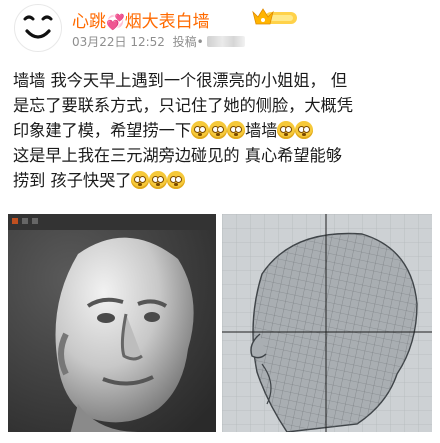 The image size is (440, 443). I want to click on vip-crown-badge-icon, so click(274, 16).